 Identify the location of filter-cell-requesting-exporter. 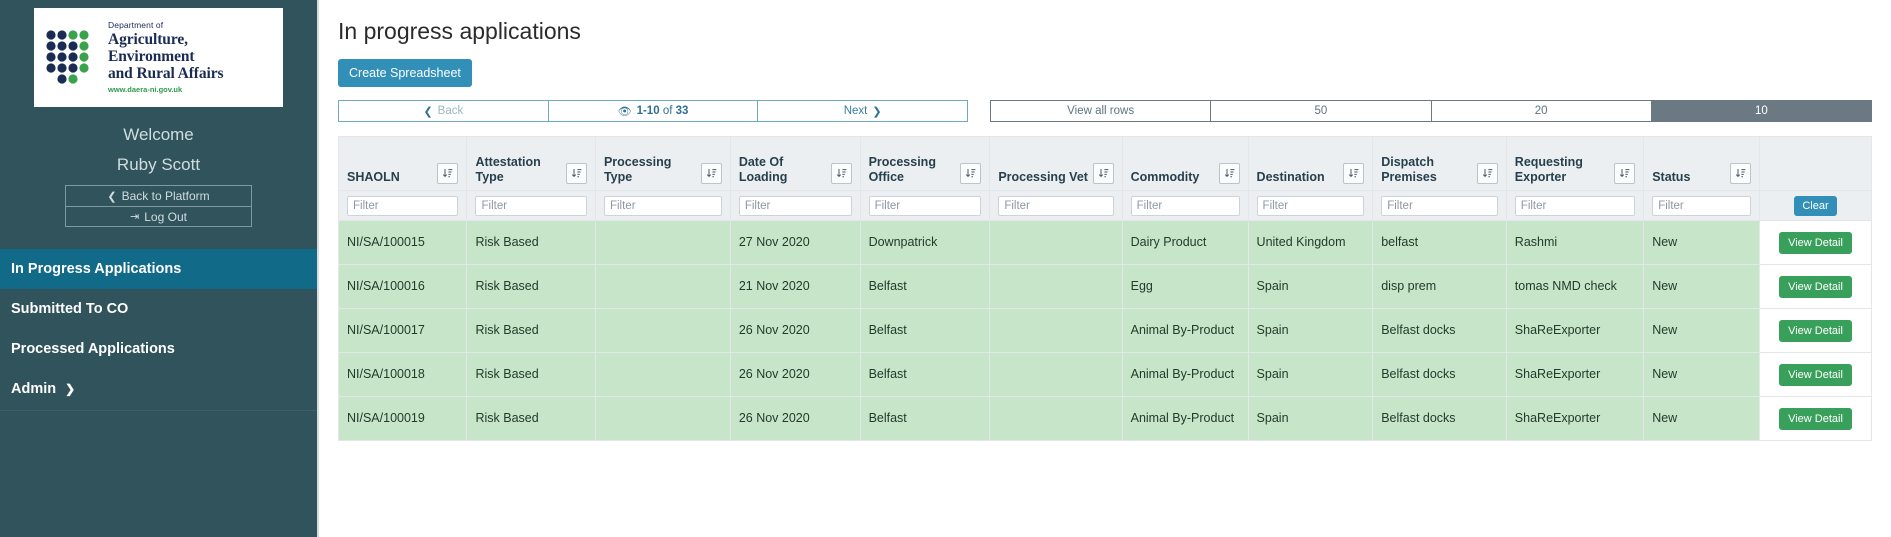
(1575, 205).